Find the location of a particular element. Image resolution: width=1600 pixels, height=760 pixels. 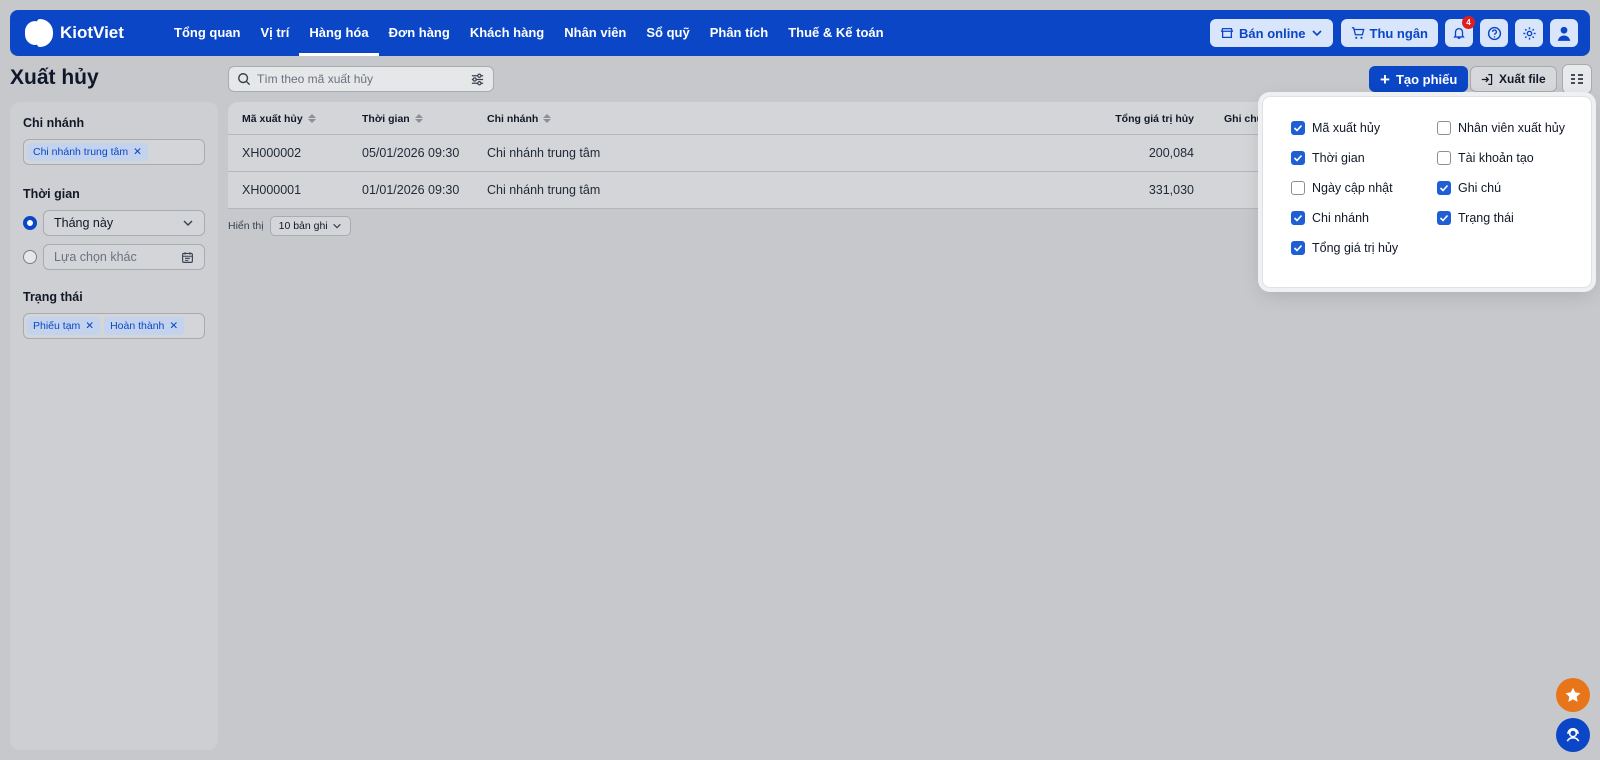

page-size-select: 10 bản ghi is located at coordinates (310, 226).